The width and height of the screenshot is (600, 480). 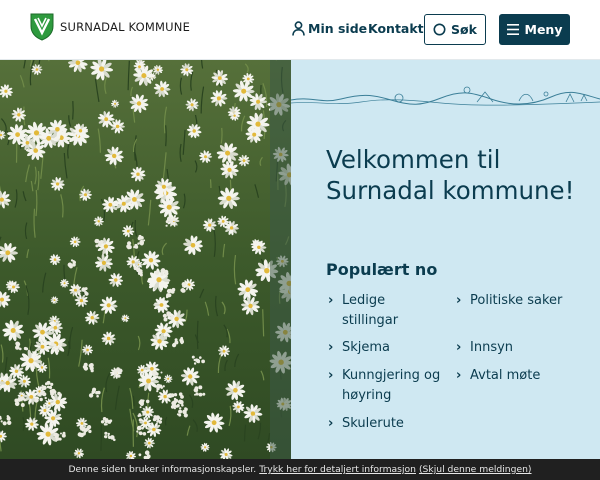 I want to click on link-label: Kunngjering og høyring, so click(x=391, y=385).